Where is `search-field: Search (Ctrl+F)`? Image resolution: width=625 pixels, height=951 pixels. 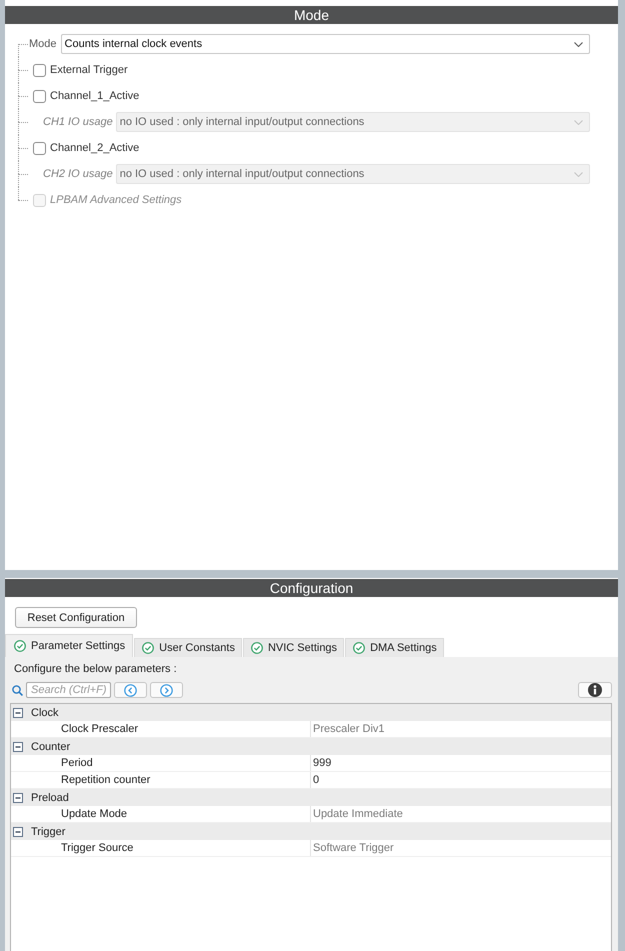 search-field: Search (Ctrl+F) is located at coordinates (68, 690).